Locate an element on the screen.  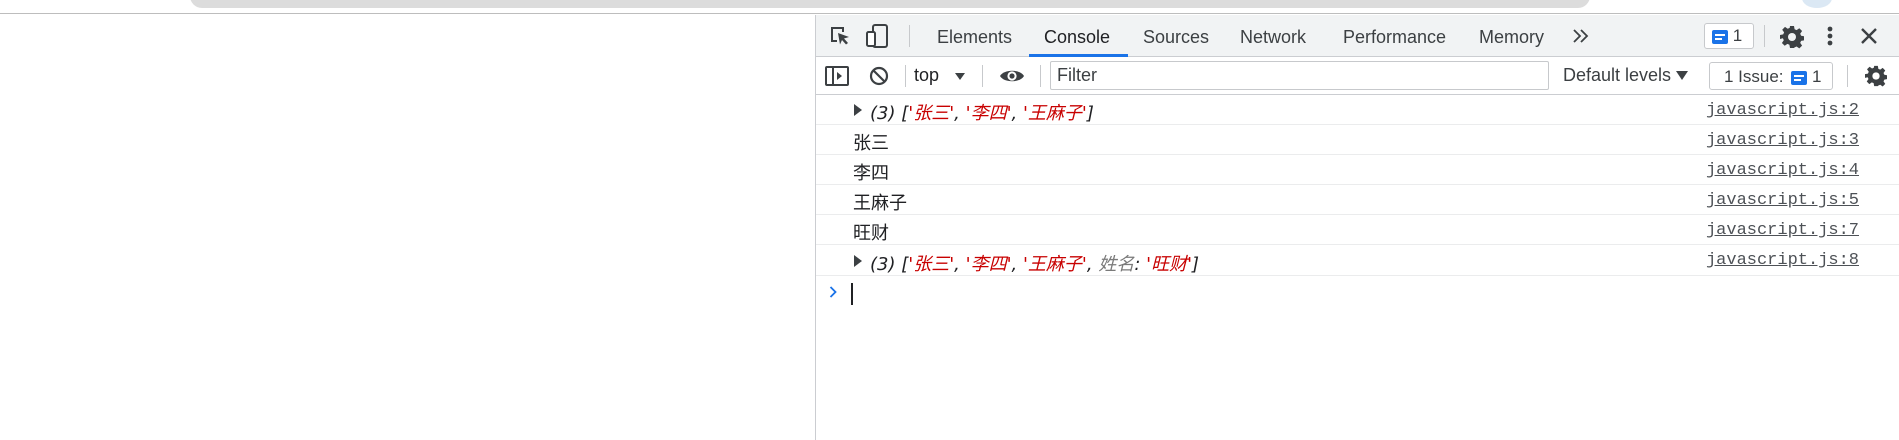
address-bar is located at coordinates (890, 4).